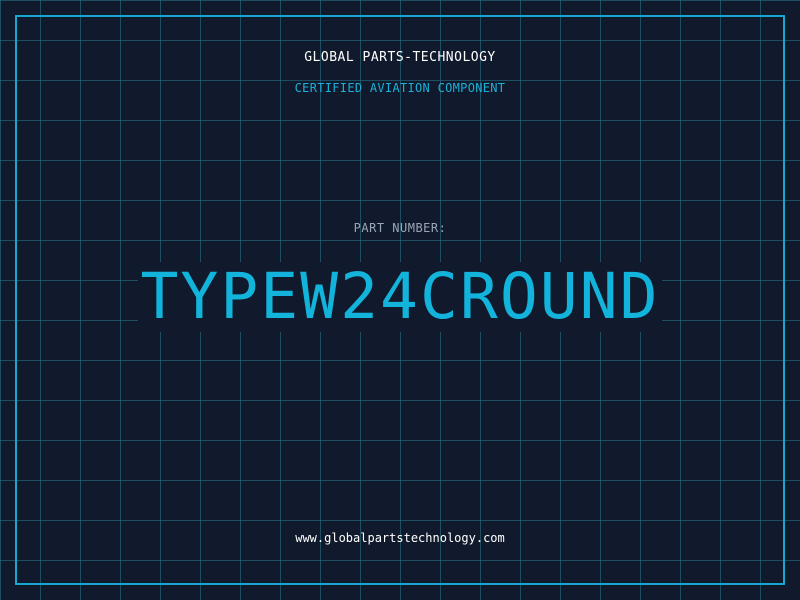 The image size is (800, 600). I want to click on part-number-container: TYPEW24CROUND, so click(400, 297).